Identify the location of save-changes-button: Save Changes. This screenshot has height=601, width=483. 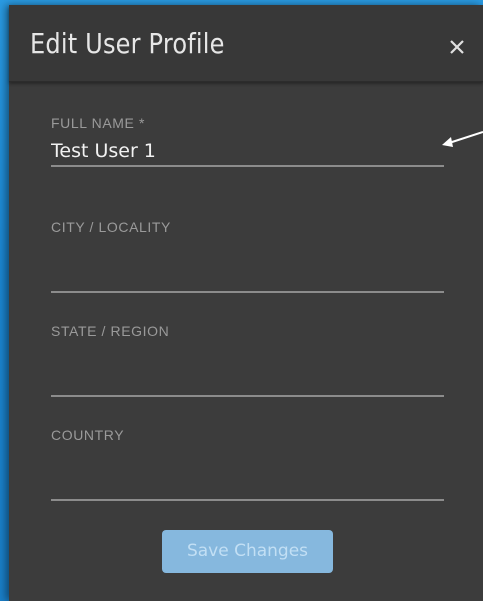
(247, 551).